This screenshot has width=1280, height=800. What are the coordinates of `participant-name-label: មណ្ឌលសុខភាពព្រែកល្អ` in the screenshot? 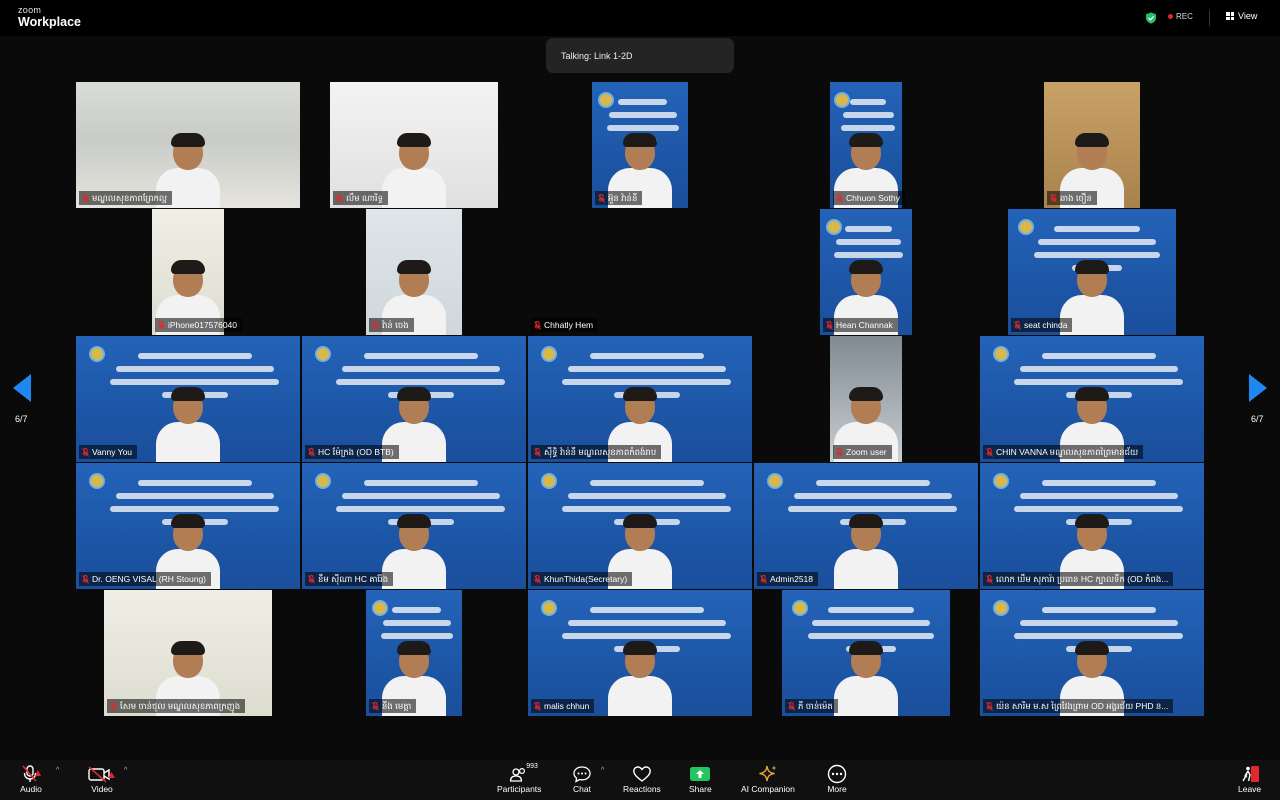 It's located at (125, 198).